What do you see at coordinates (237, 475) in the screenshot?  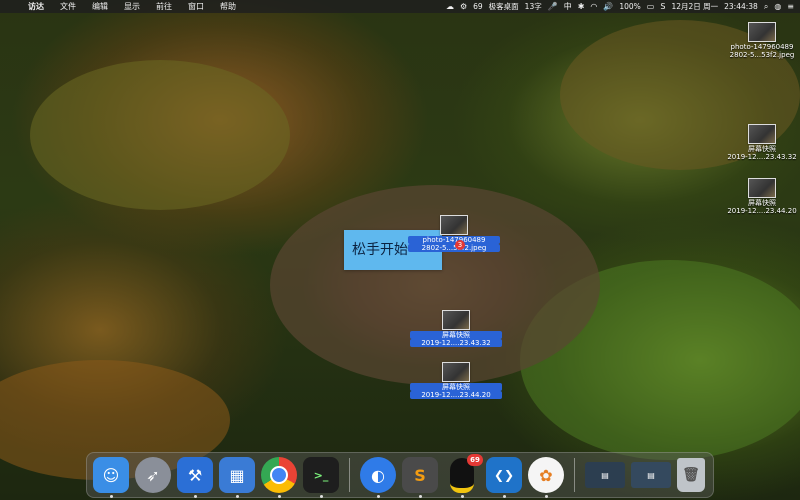 I see `device-icon: ▦` at bounding box center [237, 475].